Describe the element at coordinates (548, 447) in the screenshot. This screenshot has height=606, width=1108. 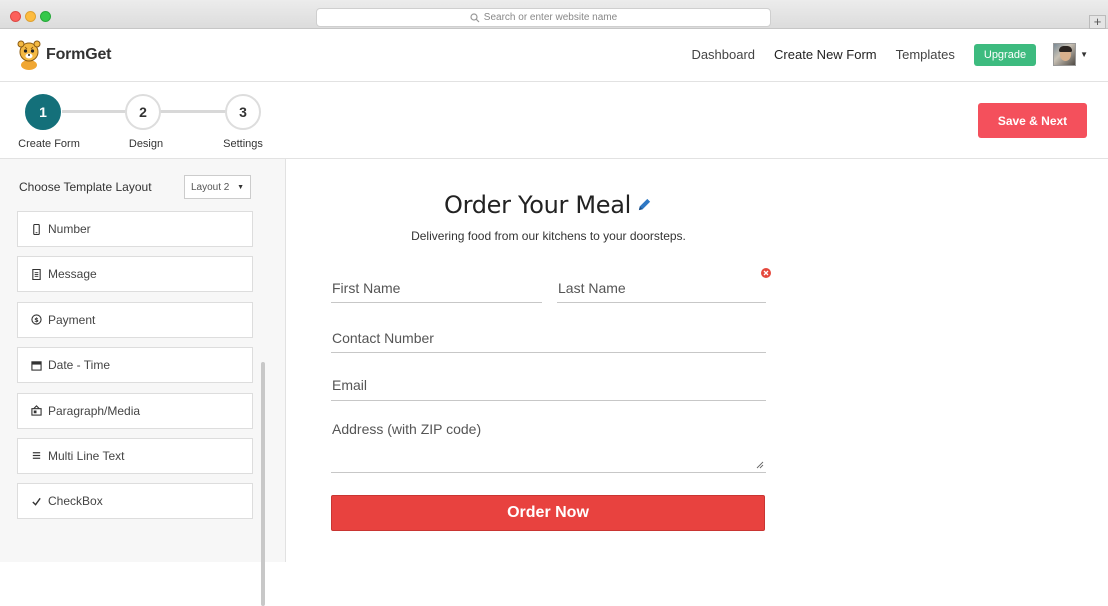
I see `address-field` at that location.